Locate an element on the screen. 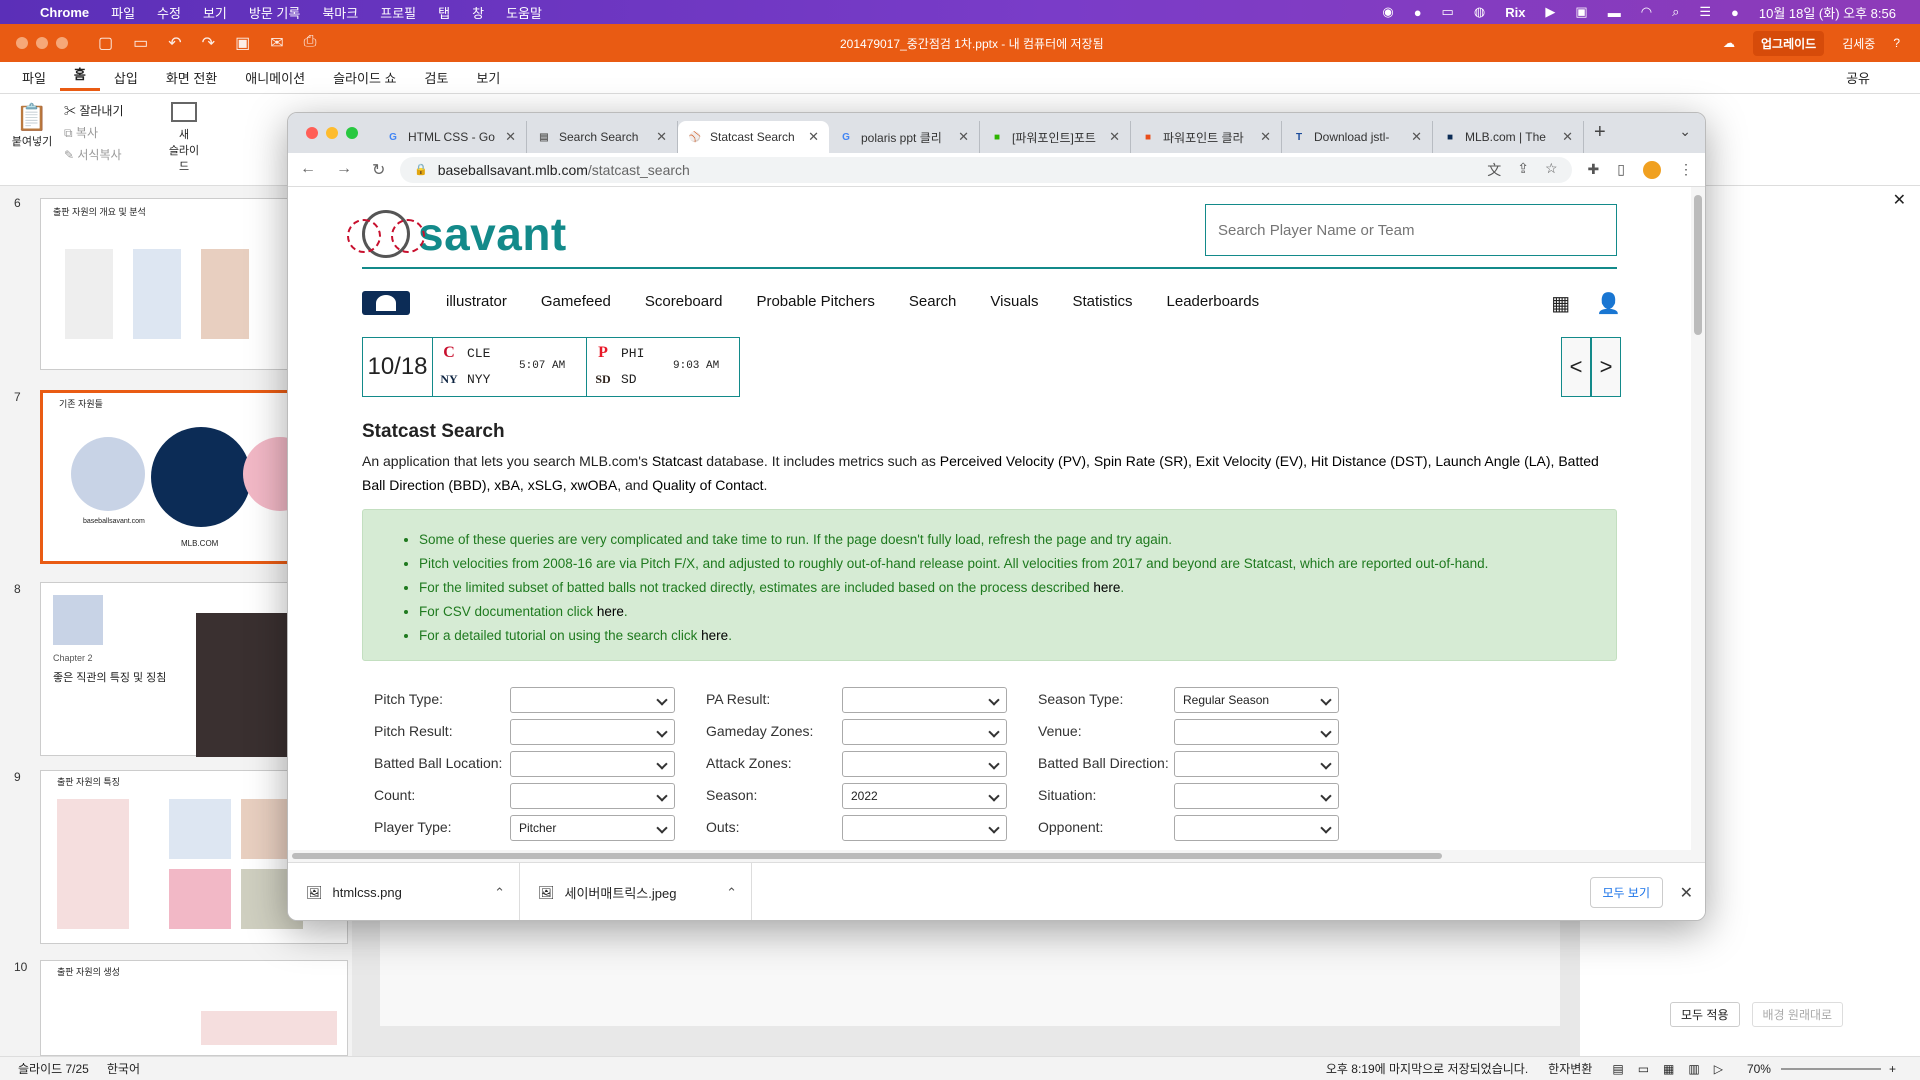 The image size is (1920, 1080). slide-thumbnail: 출판 자원의 생성 is located at coordinates (194, 1008).